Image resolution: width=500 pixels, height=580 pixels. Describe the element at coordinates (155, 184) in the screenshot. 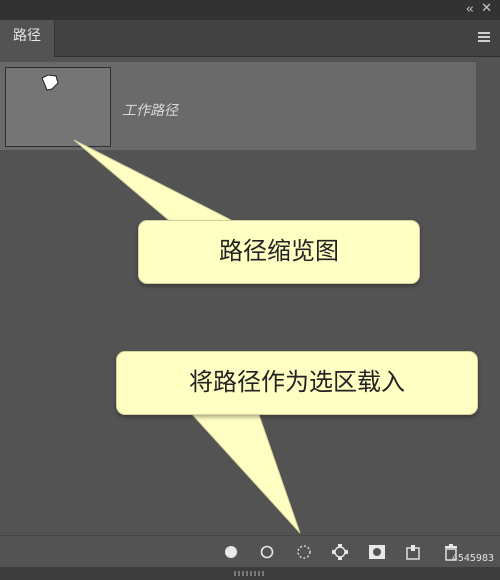

I see `thumbnail-callout-pointer` at that location.